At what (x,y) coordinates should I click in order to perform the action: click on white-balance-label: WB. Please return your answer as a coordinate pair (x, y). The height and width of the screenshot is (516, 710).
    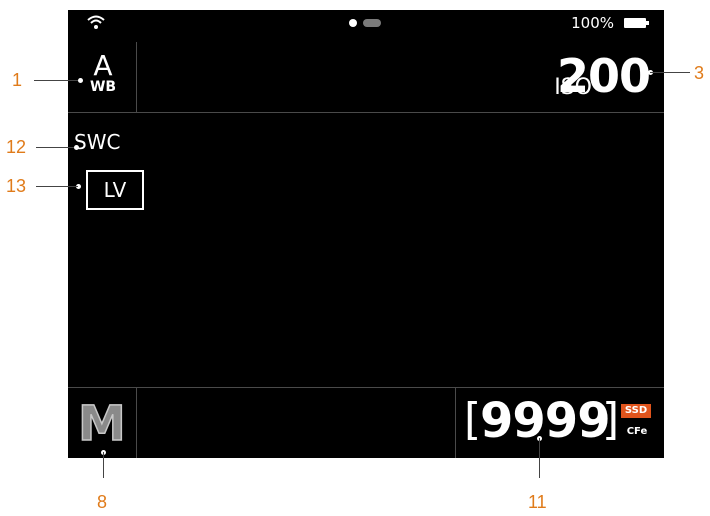
    Looking at the image, I should click on (103, 87).